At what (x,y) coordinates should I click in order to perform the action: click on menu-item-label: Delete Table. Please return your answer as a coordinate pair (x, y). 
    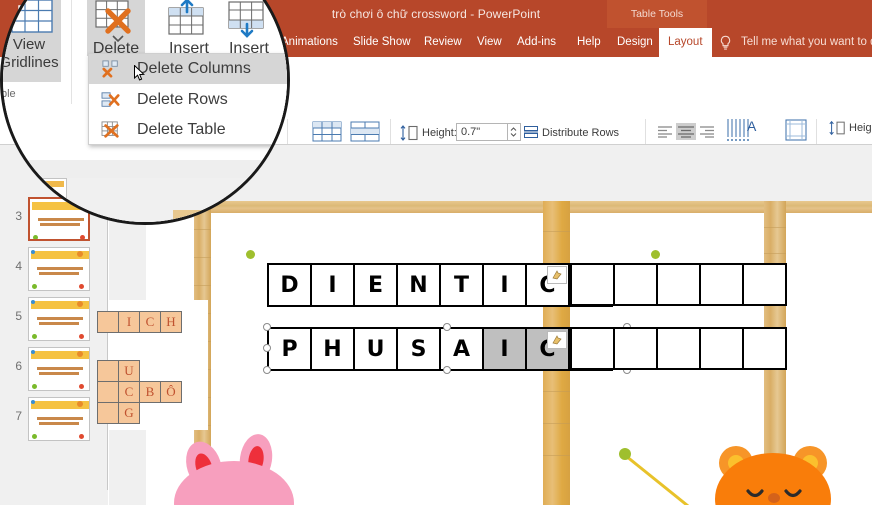
    Looking at the image, I should click on (181, 129).